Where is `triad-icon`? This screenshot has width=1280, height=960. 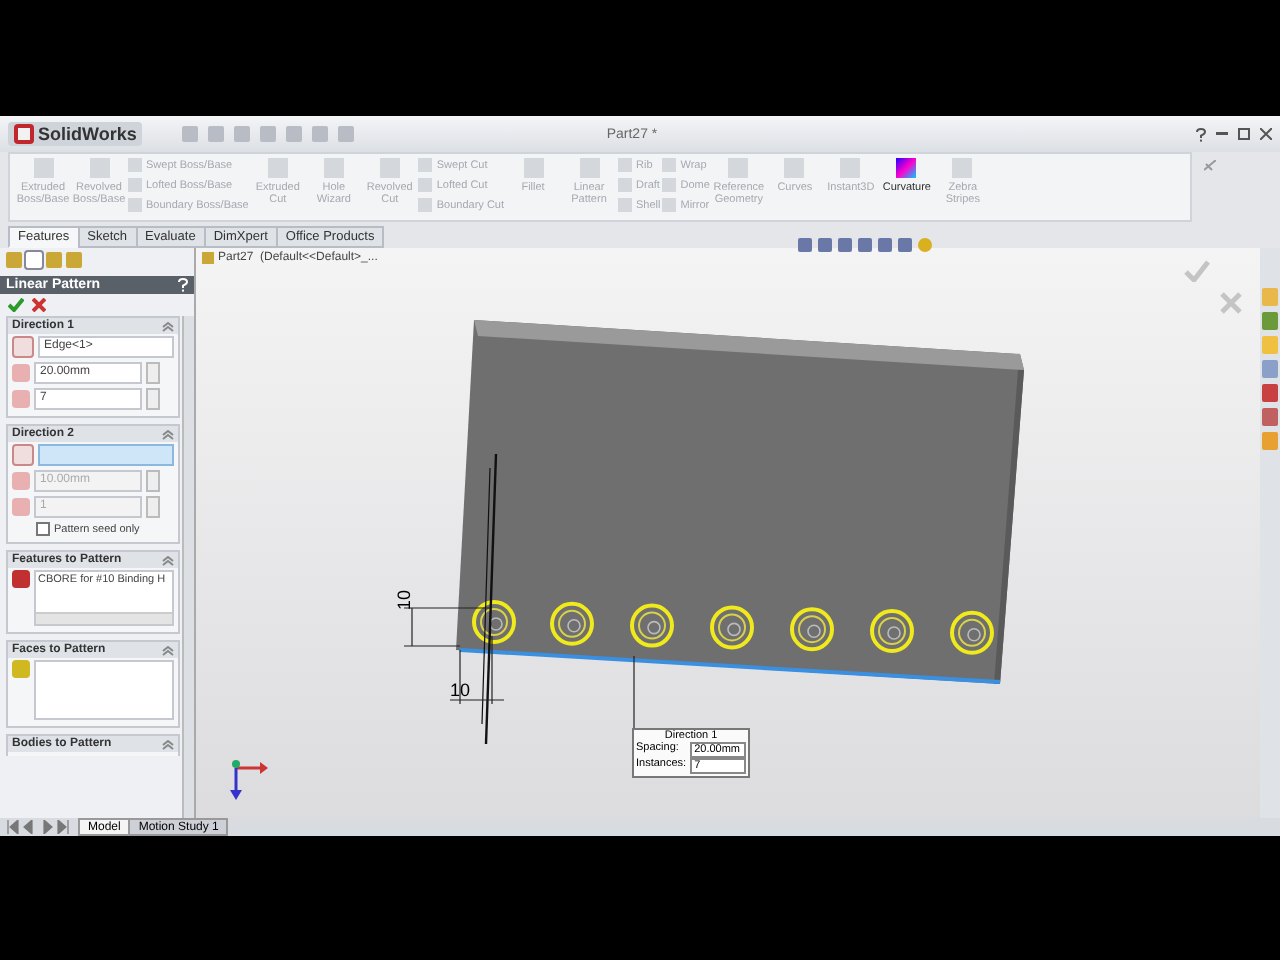 triad-icon is located at coordinates (249, 780).